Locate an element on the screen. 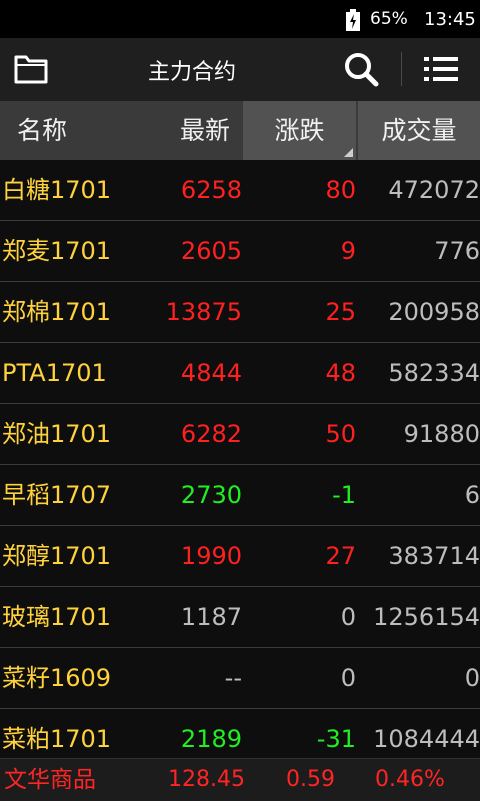 The image size is (480, 801). volume: 6 is located at coordinates (472, 495).